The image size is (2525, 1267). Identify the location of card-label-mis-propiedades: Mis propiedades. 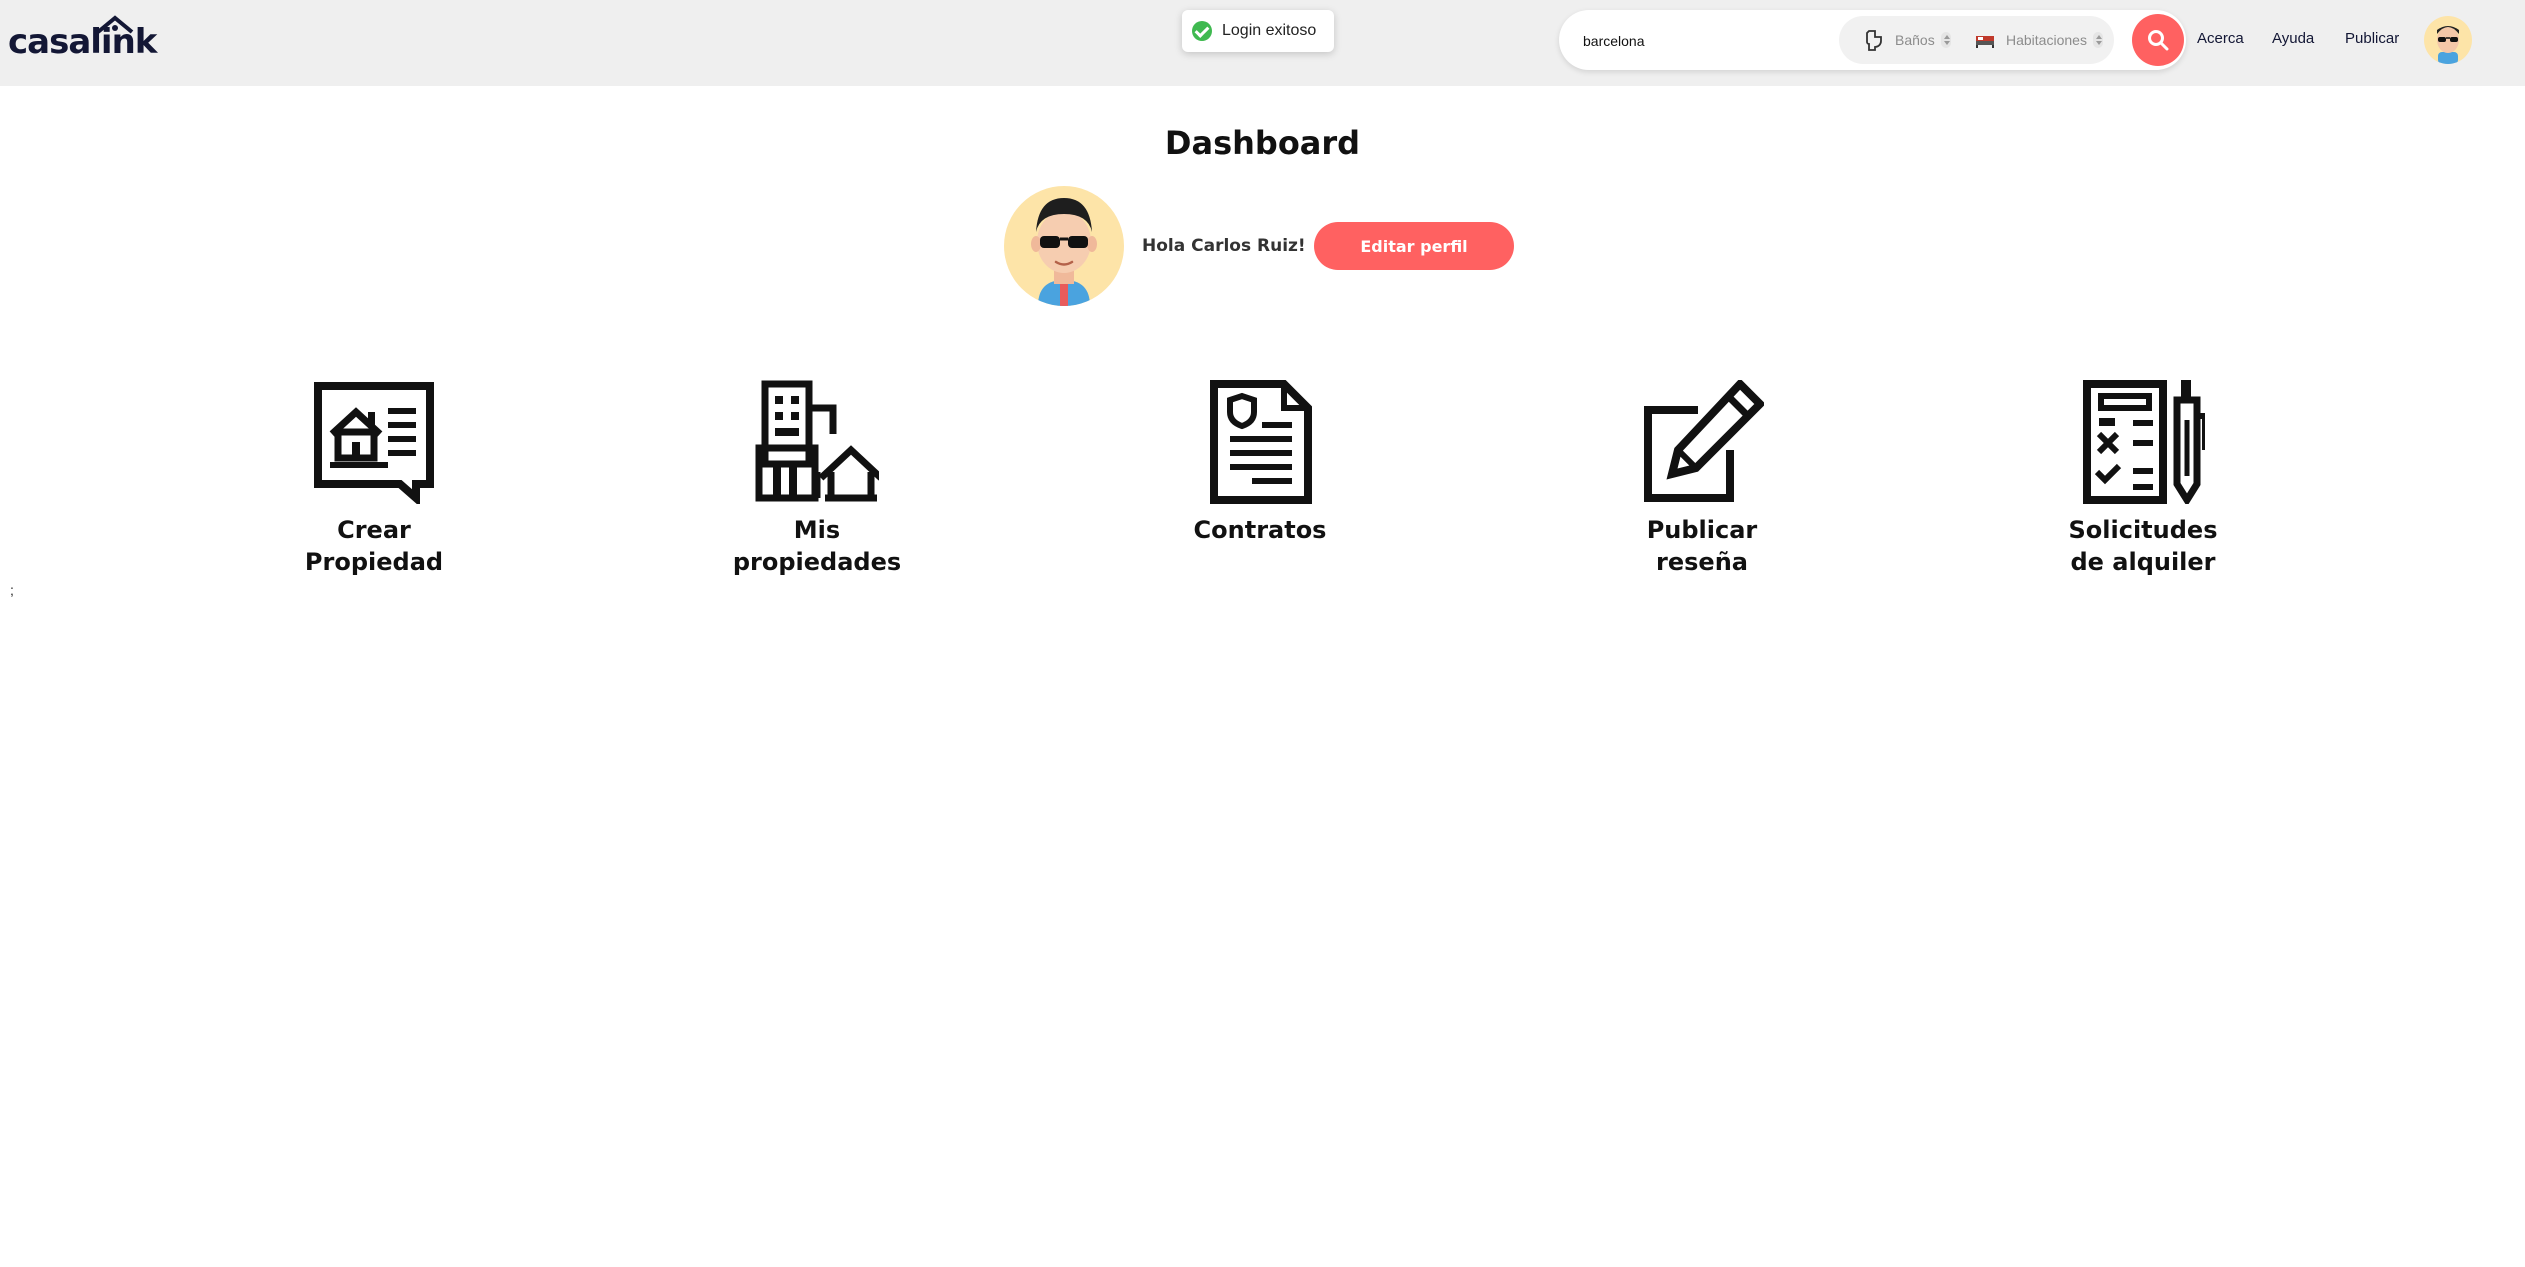
(817, 546).